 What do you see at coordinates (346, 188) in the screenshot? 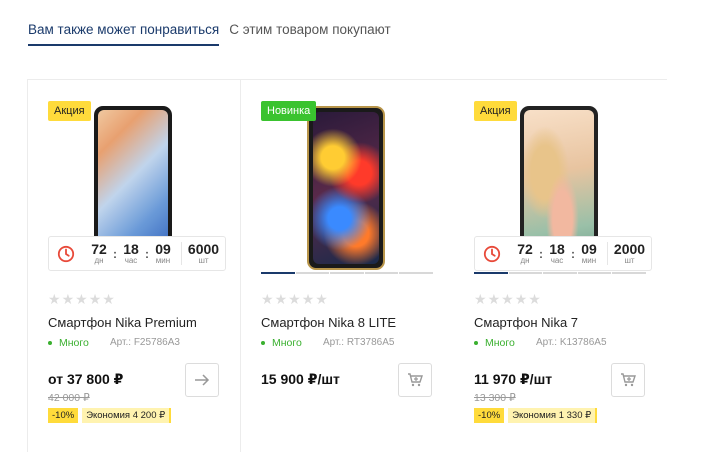
I see `product-image` at bounding box center [346, 188].